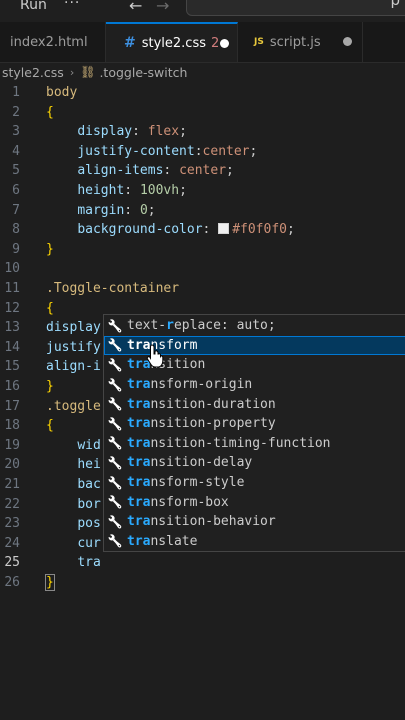 The height and width of the screenshot is (720, 405). Describe the element at coordinates (295, 8) in the screenshot. I see `command-center-search: ρ` at that location.